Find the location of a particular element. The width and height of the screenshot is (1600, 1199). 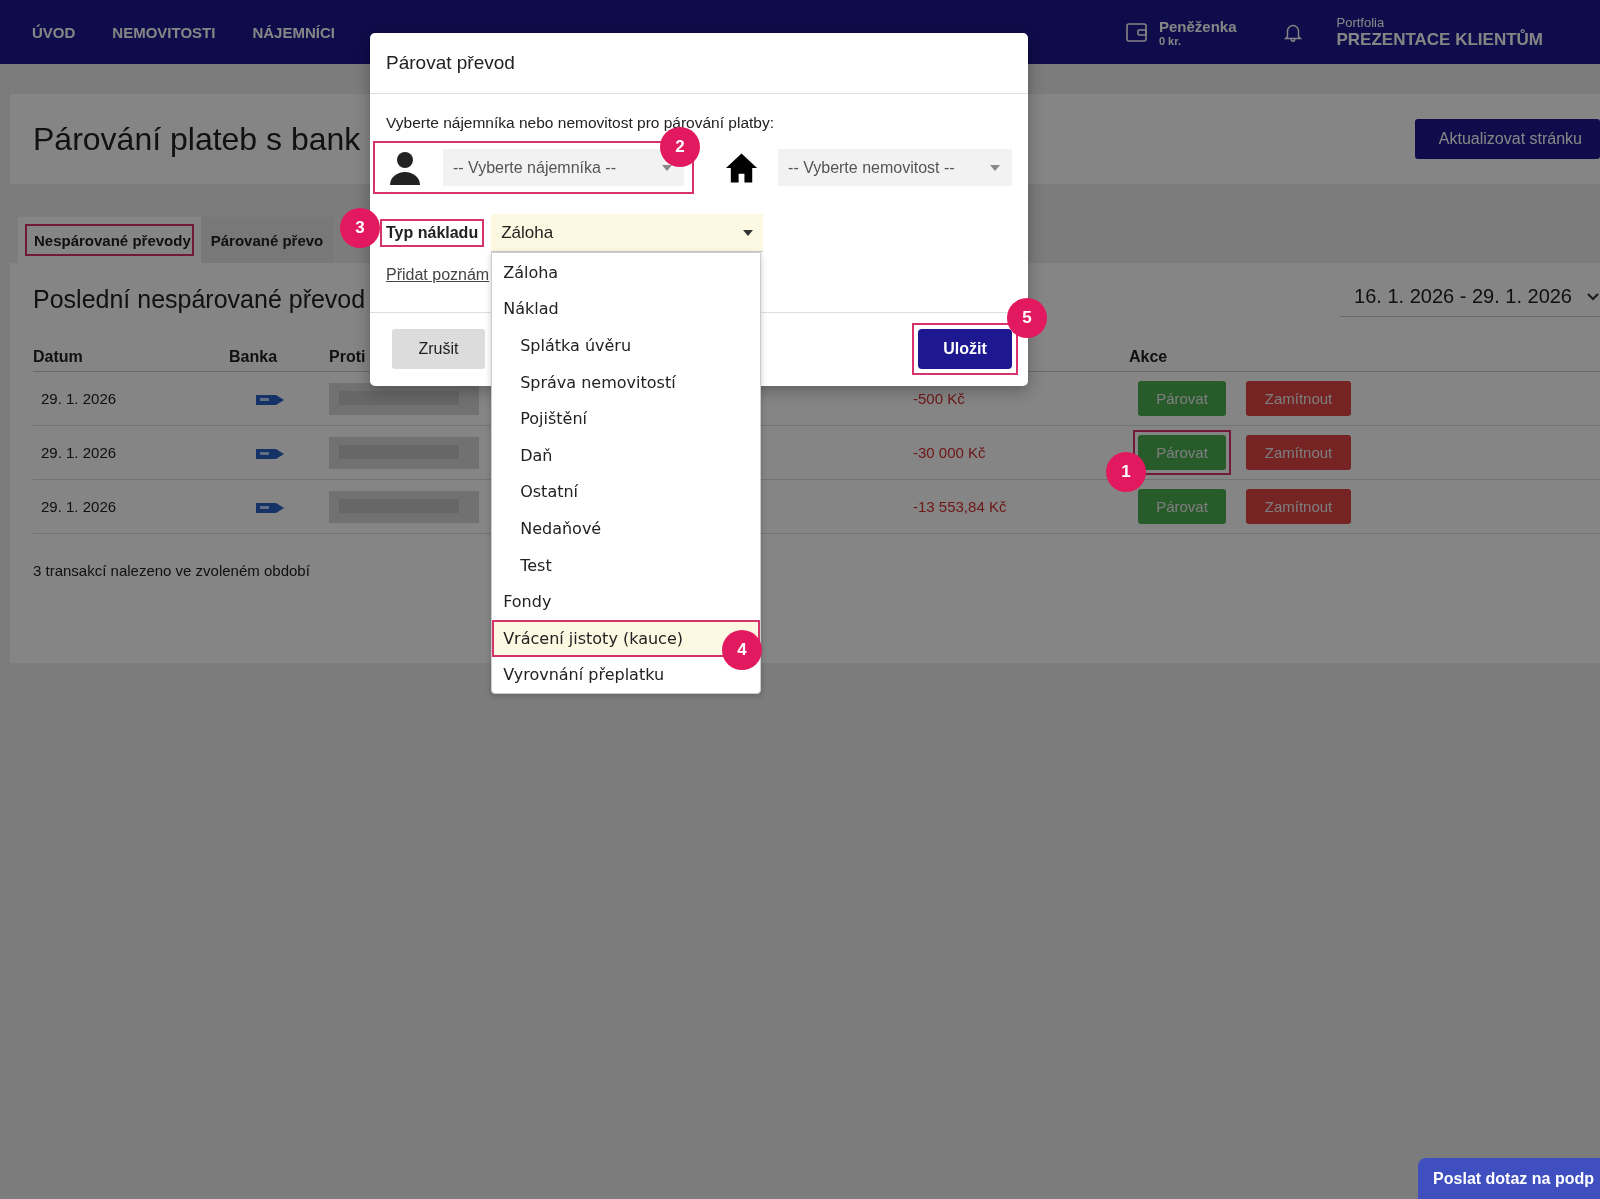

column-header: Akce is located at coordinates (1148, 356).